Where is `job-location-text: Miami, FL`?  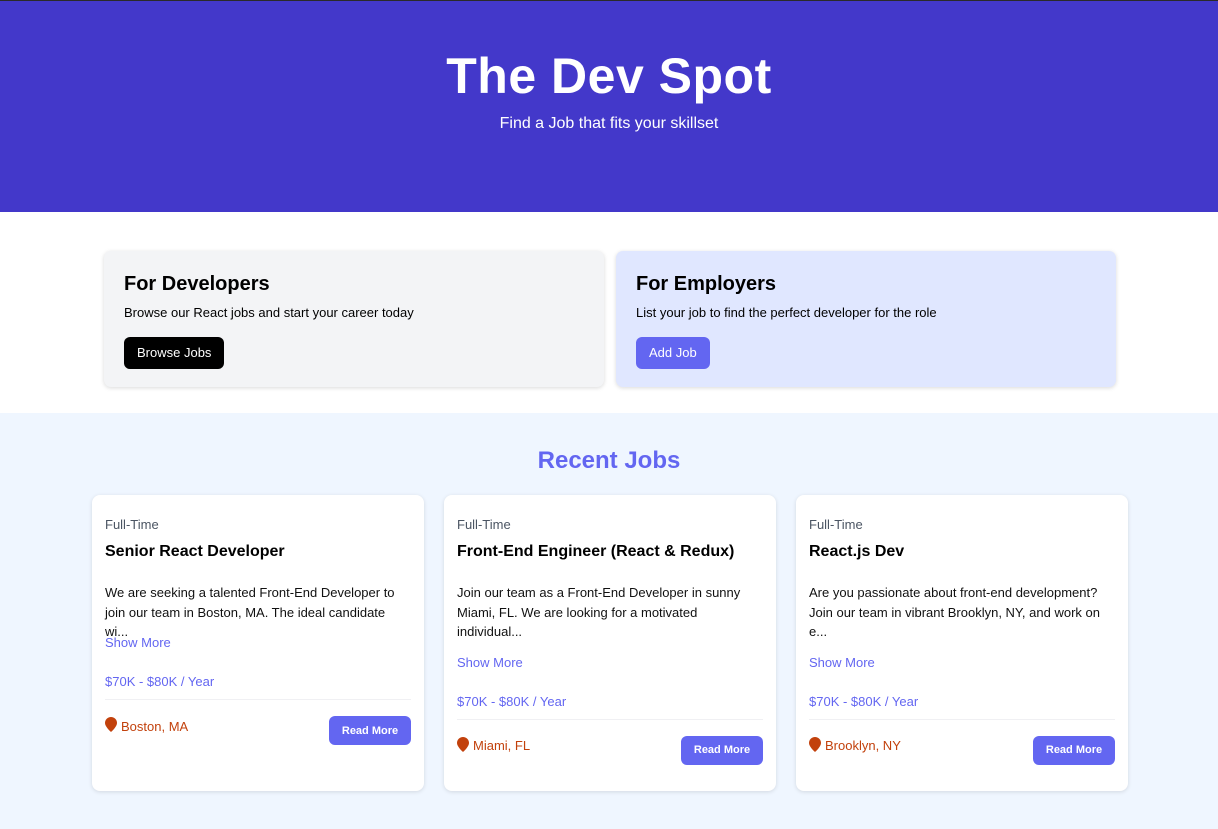
job-location-text: Miami, FL is located at coordinates (502, 745).